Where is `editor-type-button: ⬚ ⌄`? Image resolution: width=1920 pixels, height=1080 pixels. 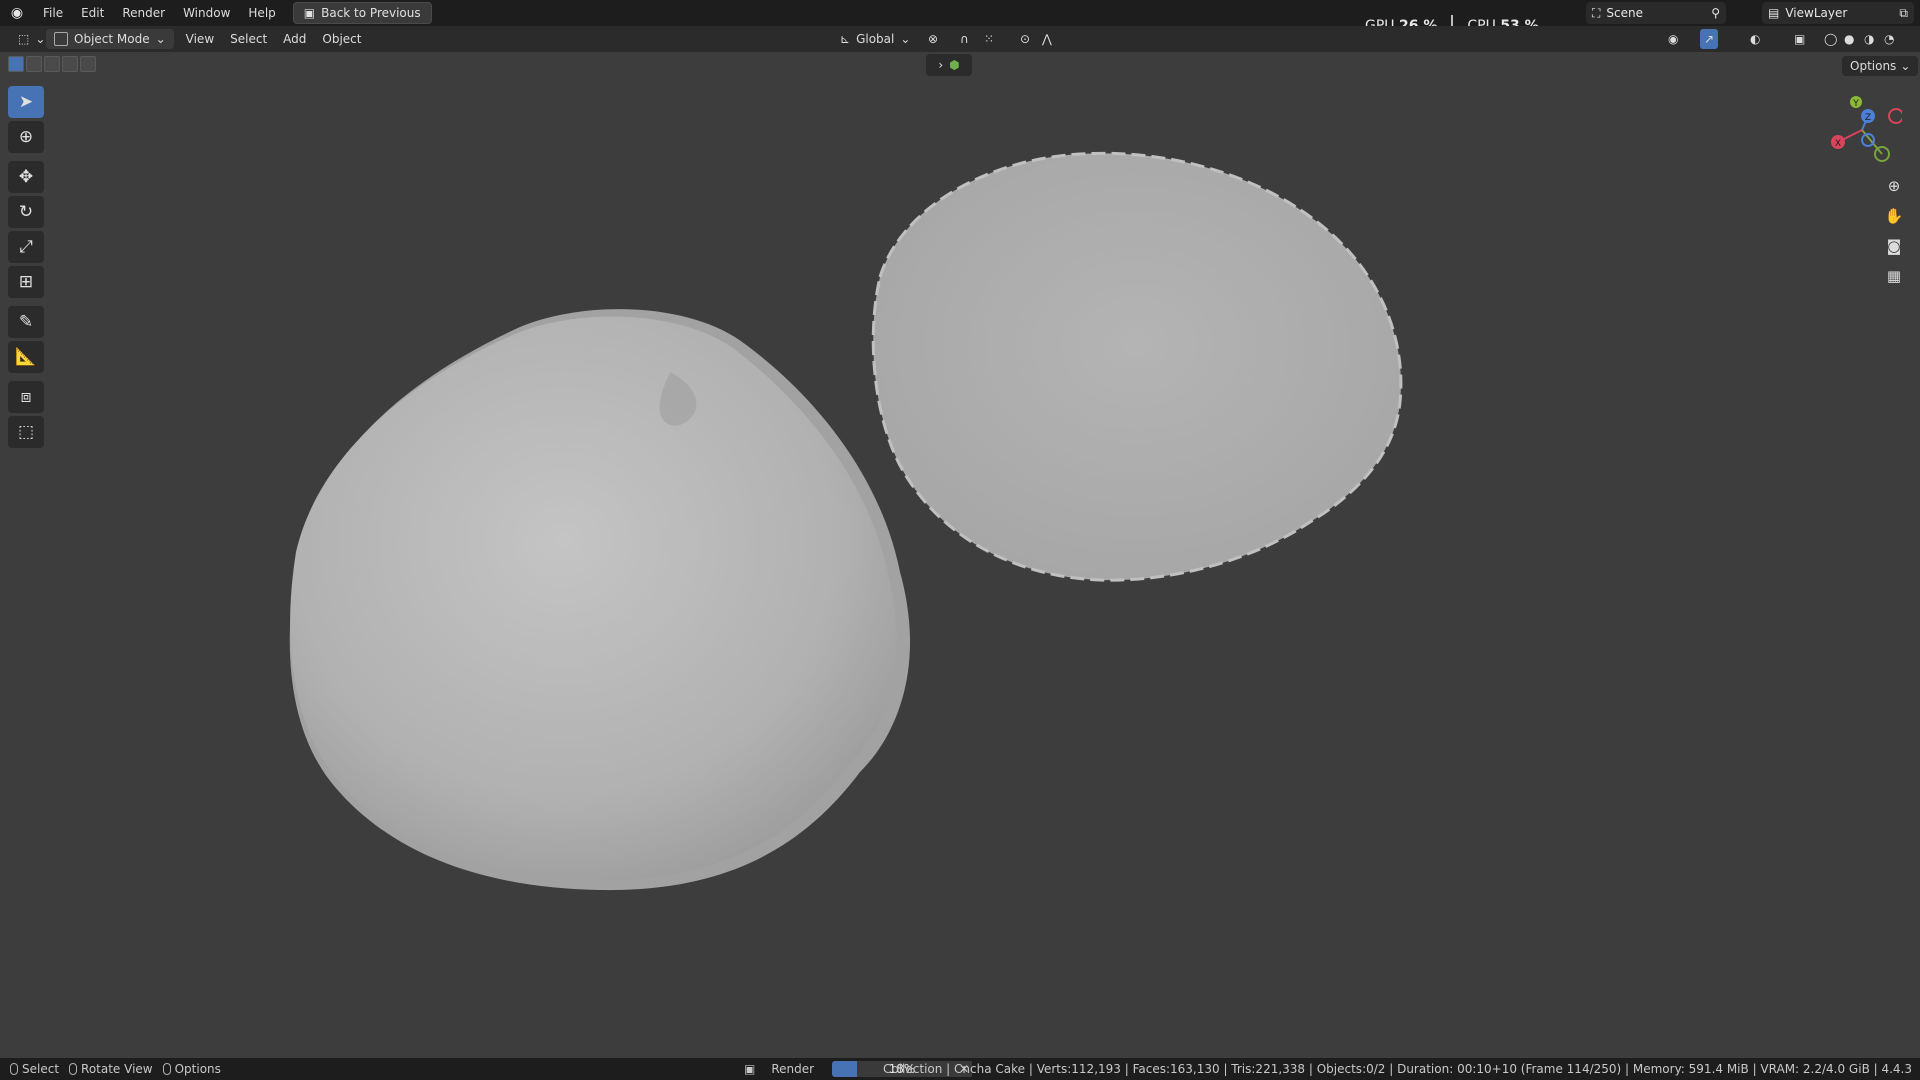 editor-type-button: ⬚ ⌄ is located at coordinates (31, 39).